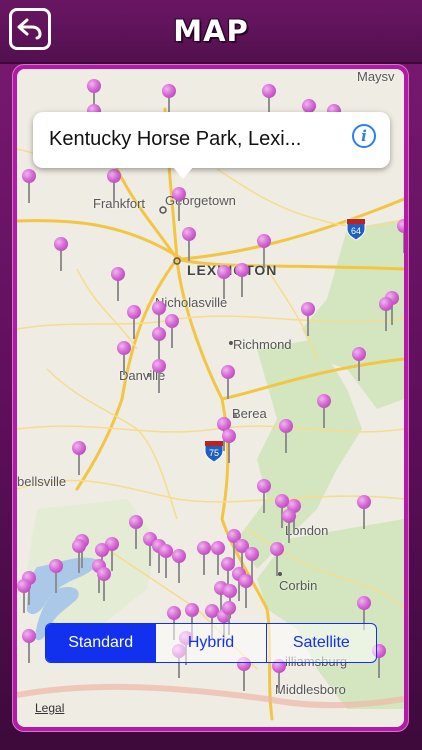  What do you see at coordinates (321, 643) in the screenshot?
I see `map-type-satellite: Satellite` at bounding box center [321, 643].